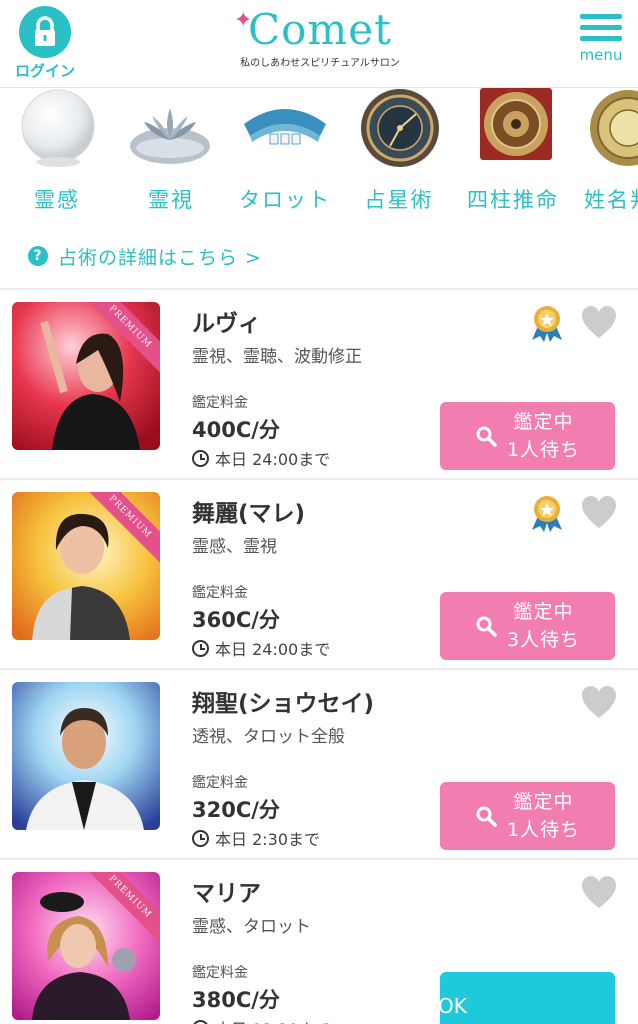  Describe the element at coordinates (160, 257) in the screenshot. I see `divination-details-label: 占術の詳細はこちら >` at that location.